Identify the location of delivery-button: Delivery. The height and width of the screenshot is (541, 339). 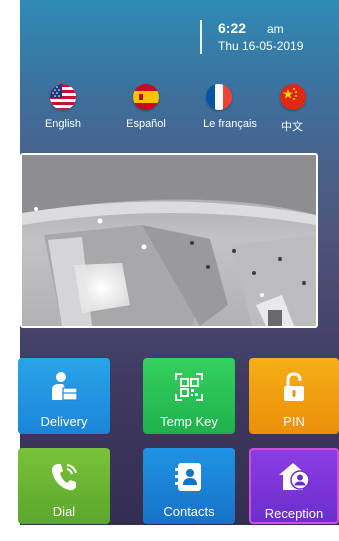
(64, 396).